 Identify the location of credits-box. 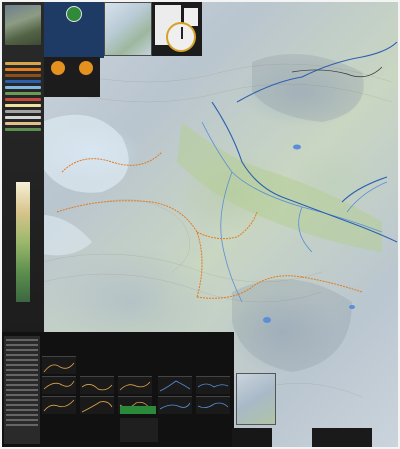
(139, 430).